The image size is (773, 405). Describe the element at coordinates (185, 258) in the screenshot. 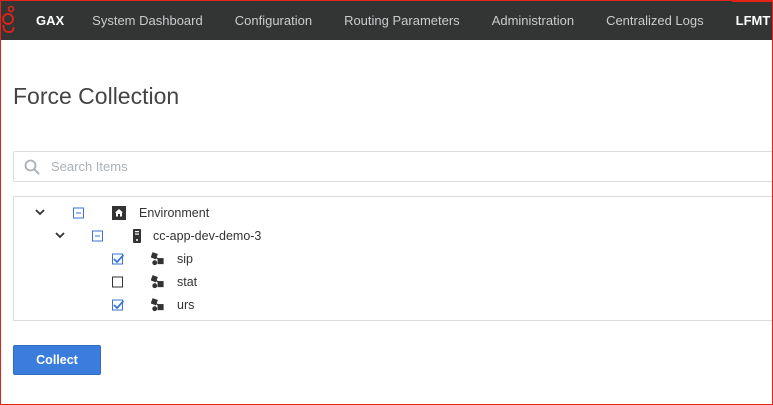

I see `tree-label: sip` at that location.